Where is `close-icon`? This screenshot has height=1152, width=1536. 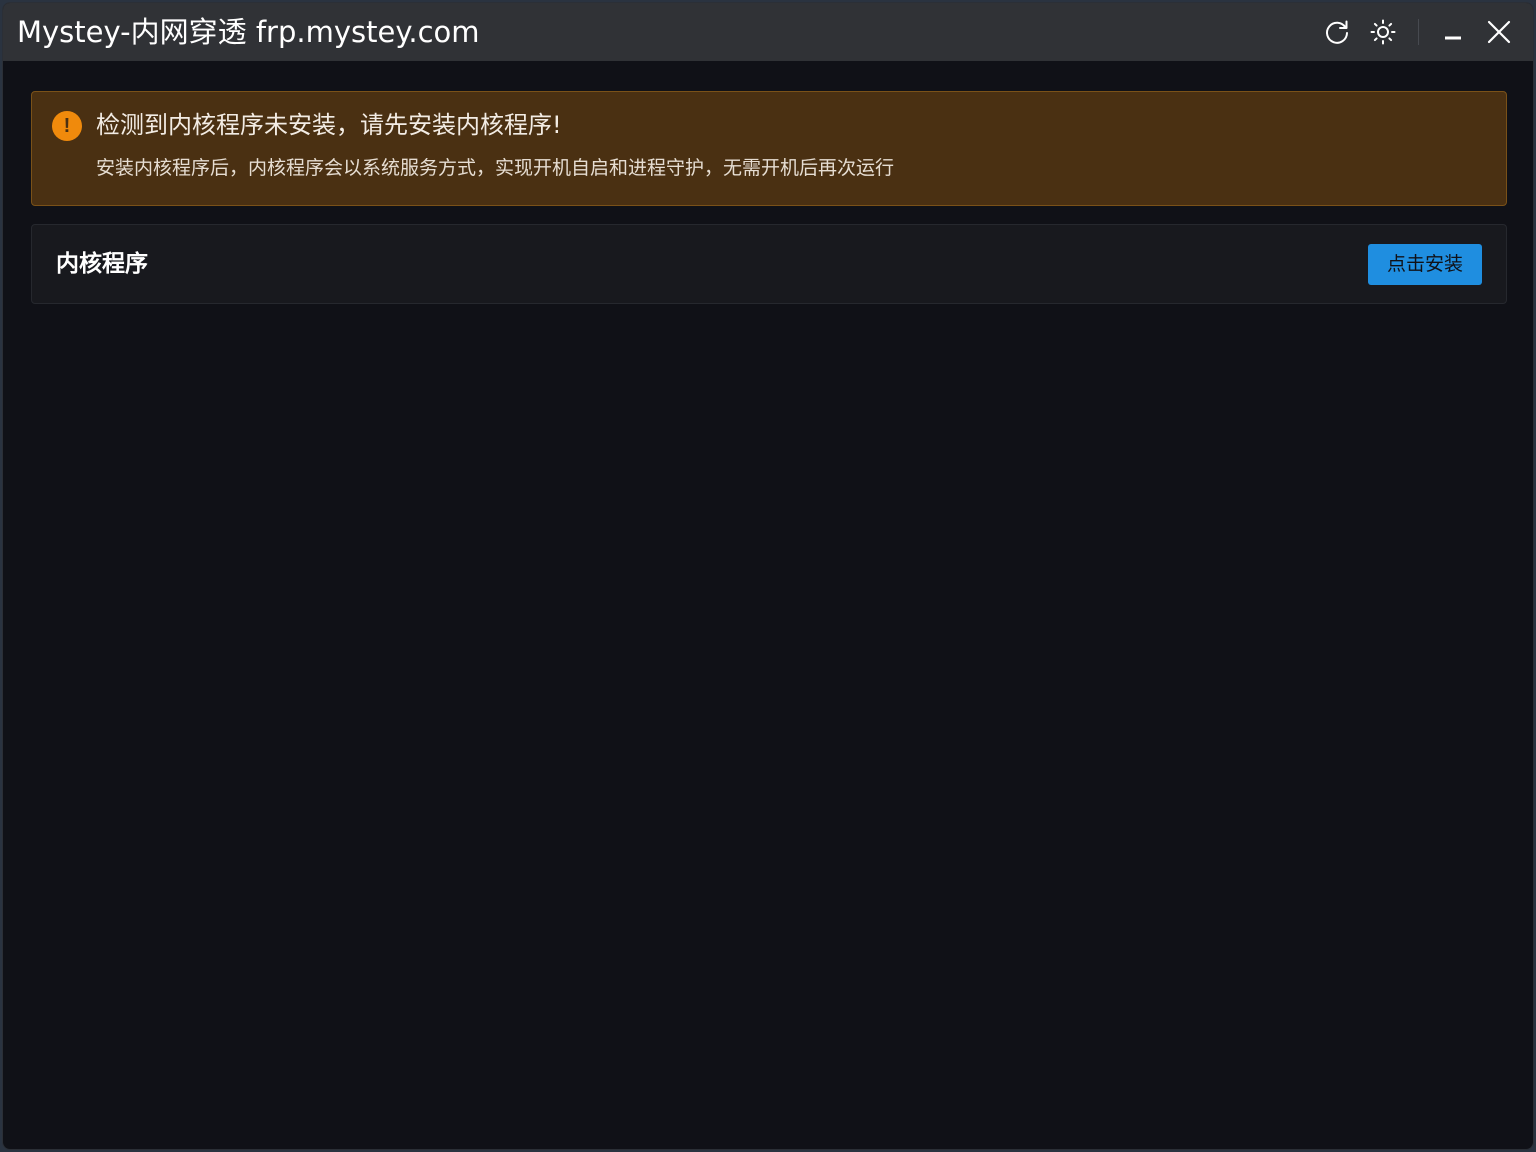
close-icon is located at coordinates (1499, 32).